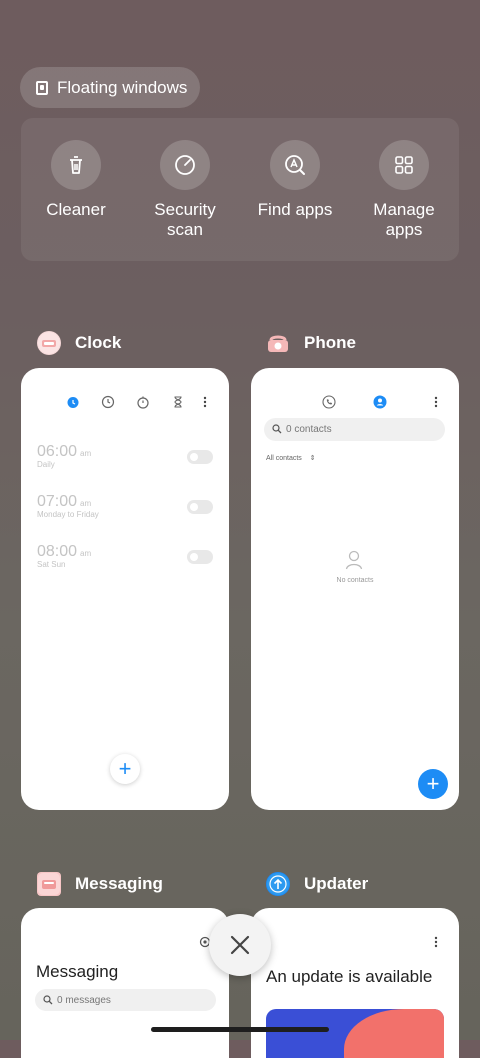  I want to click on contacts-search-input: 0 contacts, so click(354, 429).